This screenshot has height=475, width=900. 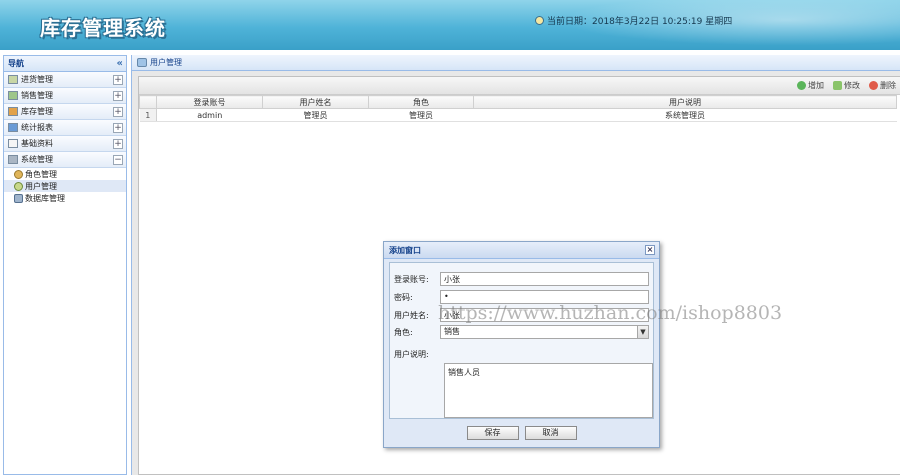 What do you see at coordinates (685, 115) in the screenshot?
I see `cell-desc: 系统管理员` at bounding box center [685, 115].